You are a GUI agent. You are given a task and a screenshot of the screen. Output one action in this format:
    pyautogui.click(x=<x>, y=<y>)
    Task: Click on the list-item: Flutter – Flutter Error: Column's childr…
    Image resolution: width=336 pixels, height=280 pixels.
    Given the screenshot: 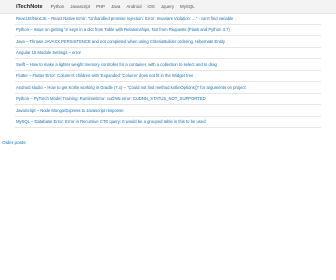 What is the action you would take?
    pyautogui.click(x=168, y=76)
    